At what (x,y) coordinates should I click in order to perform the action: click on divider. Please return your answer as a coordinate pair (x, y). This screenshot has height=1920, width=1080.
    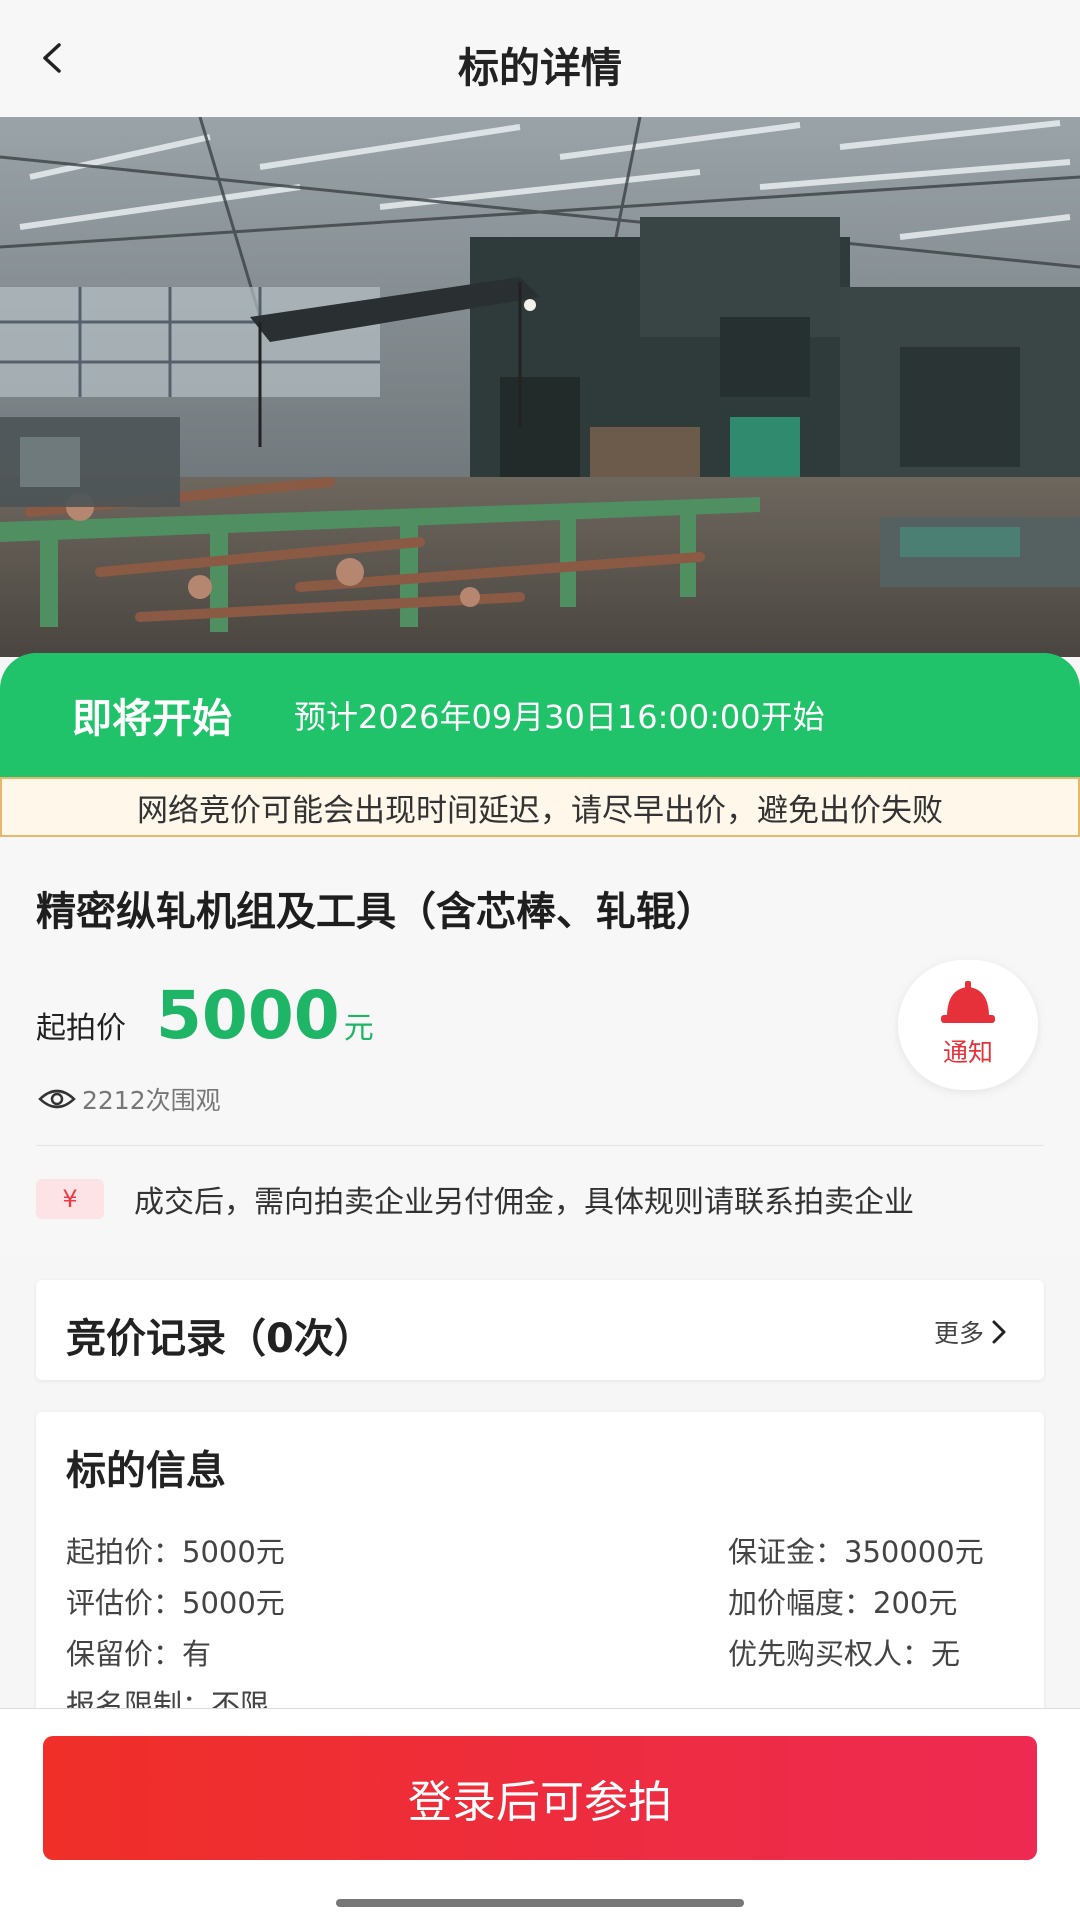
    Looking at the image, I should click on (540, 1145).